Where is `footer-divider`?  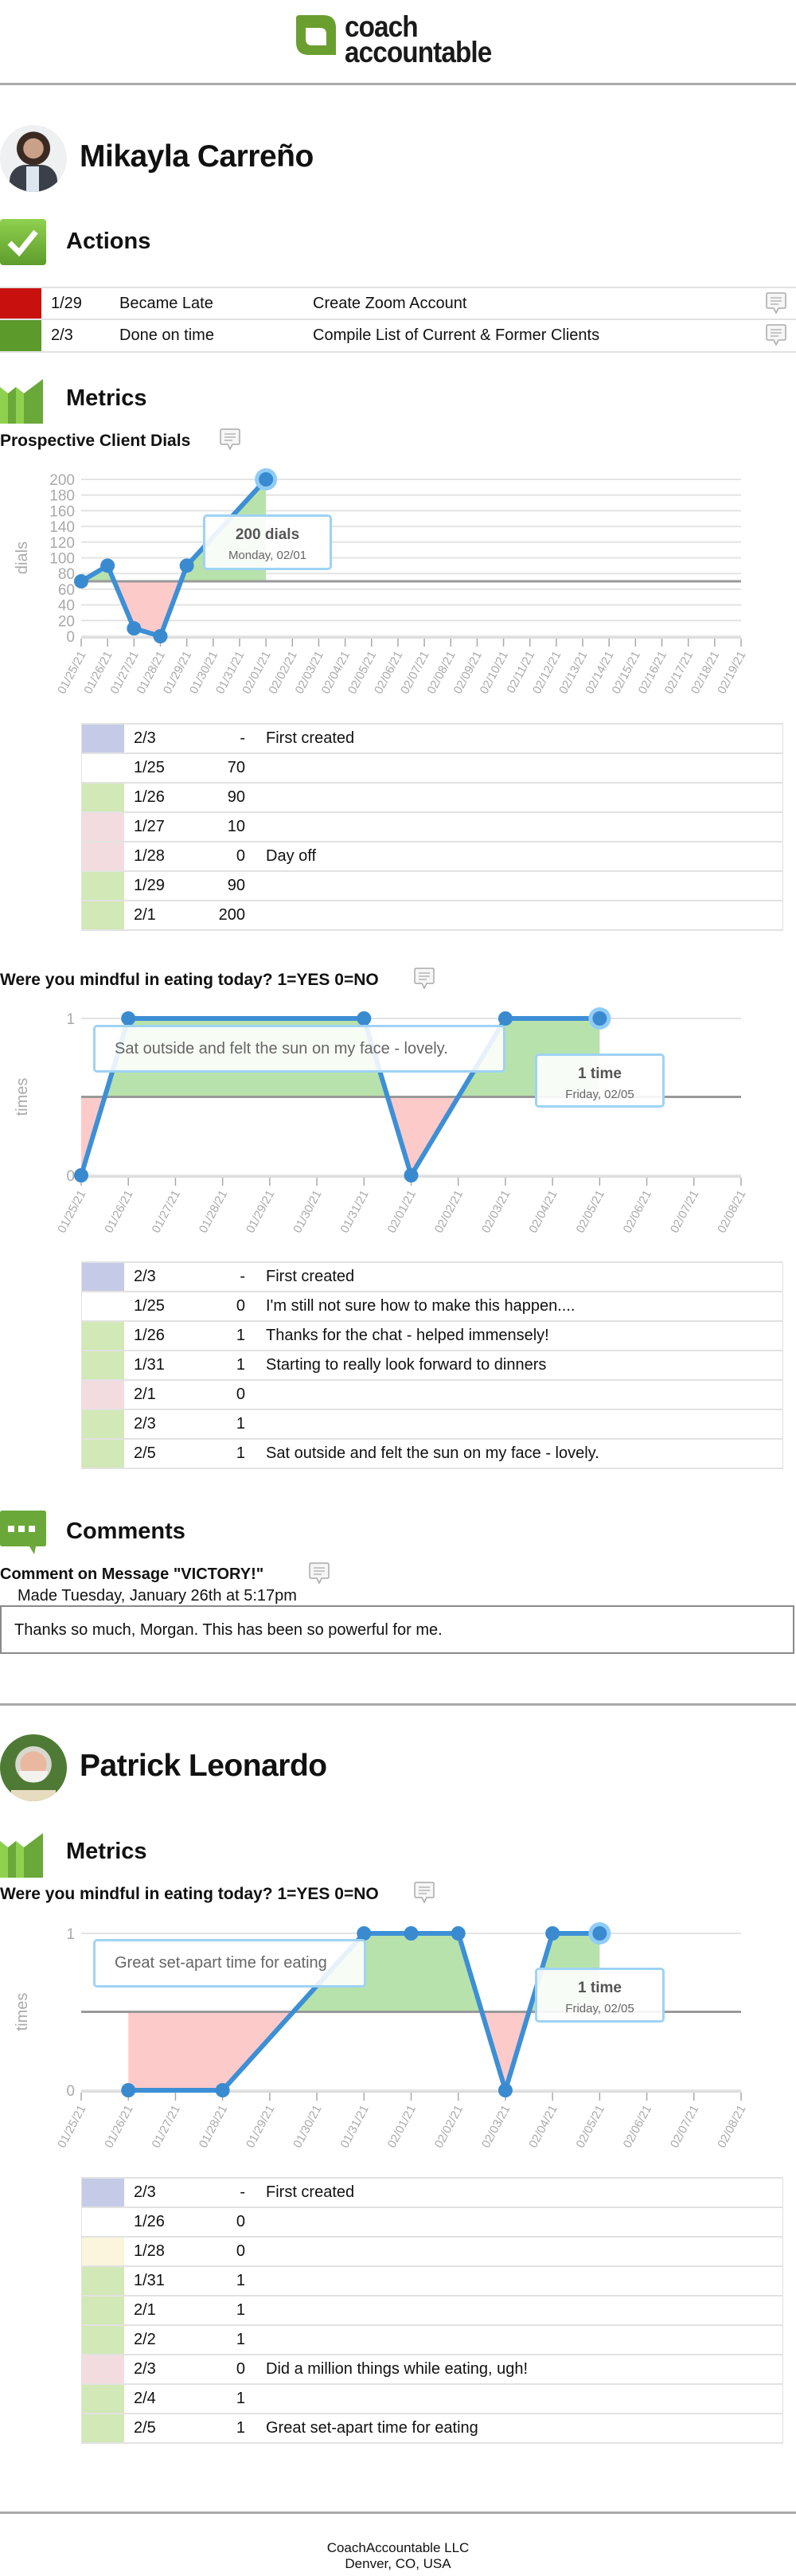 footer-divider is located at coordinates (398, 2513).